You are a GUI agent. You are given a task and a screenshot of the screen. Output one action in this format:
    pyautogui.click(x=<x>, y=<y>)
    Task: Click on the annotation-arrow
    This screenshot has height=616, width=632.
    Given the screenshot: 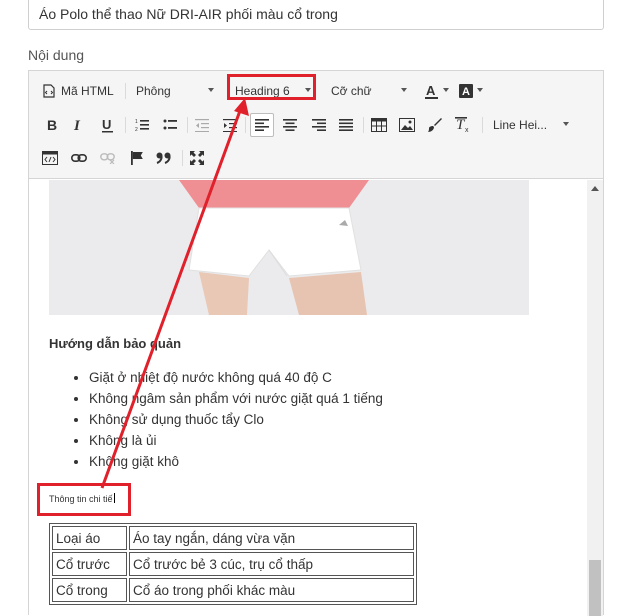 What is the action you would take?
    pyautogui.click(x=174, y=293)
    